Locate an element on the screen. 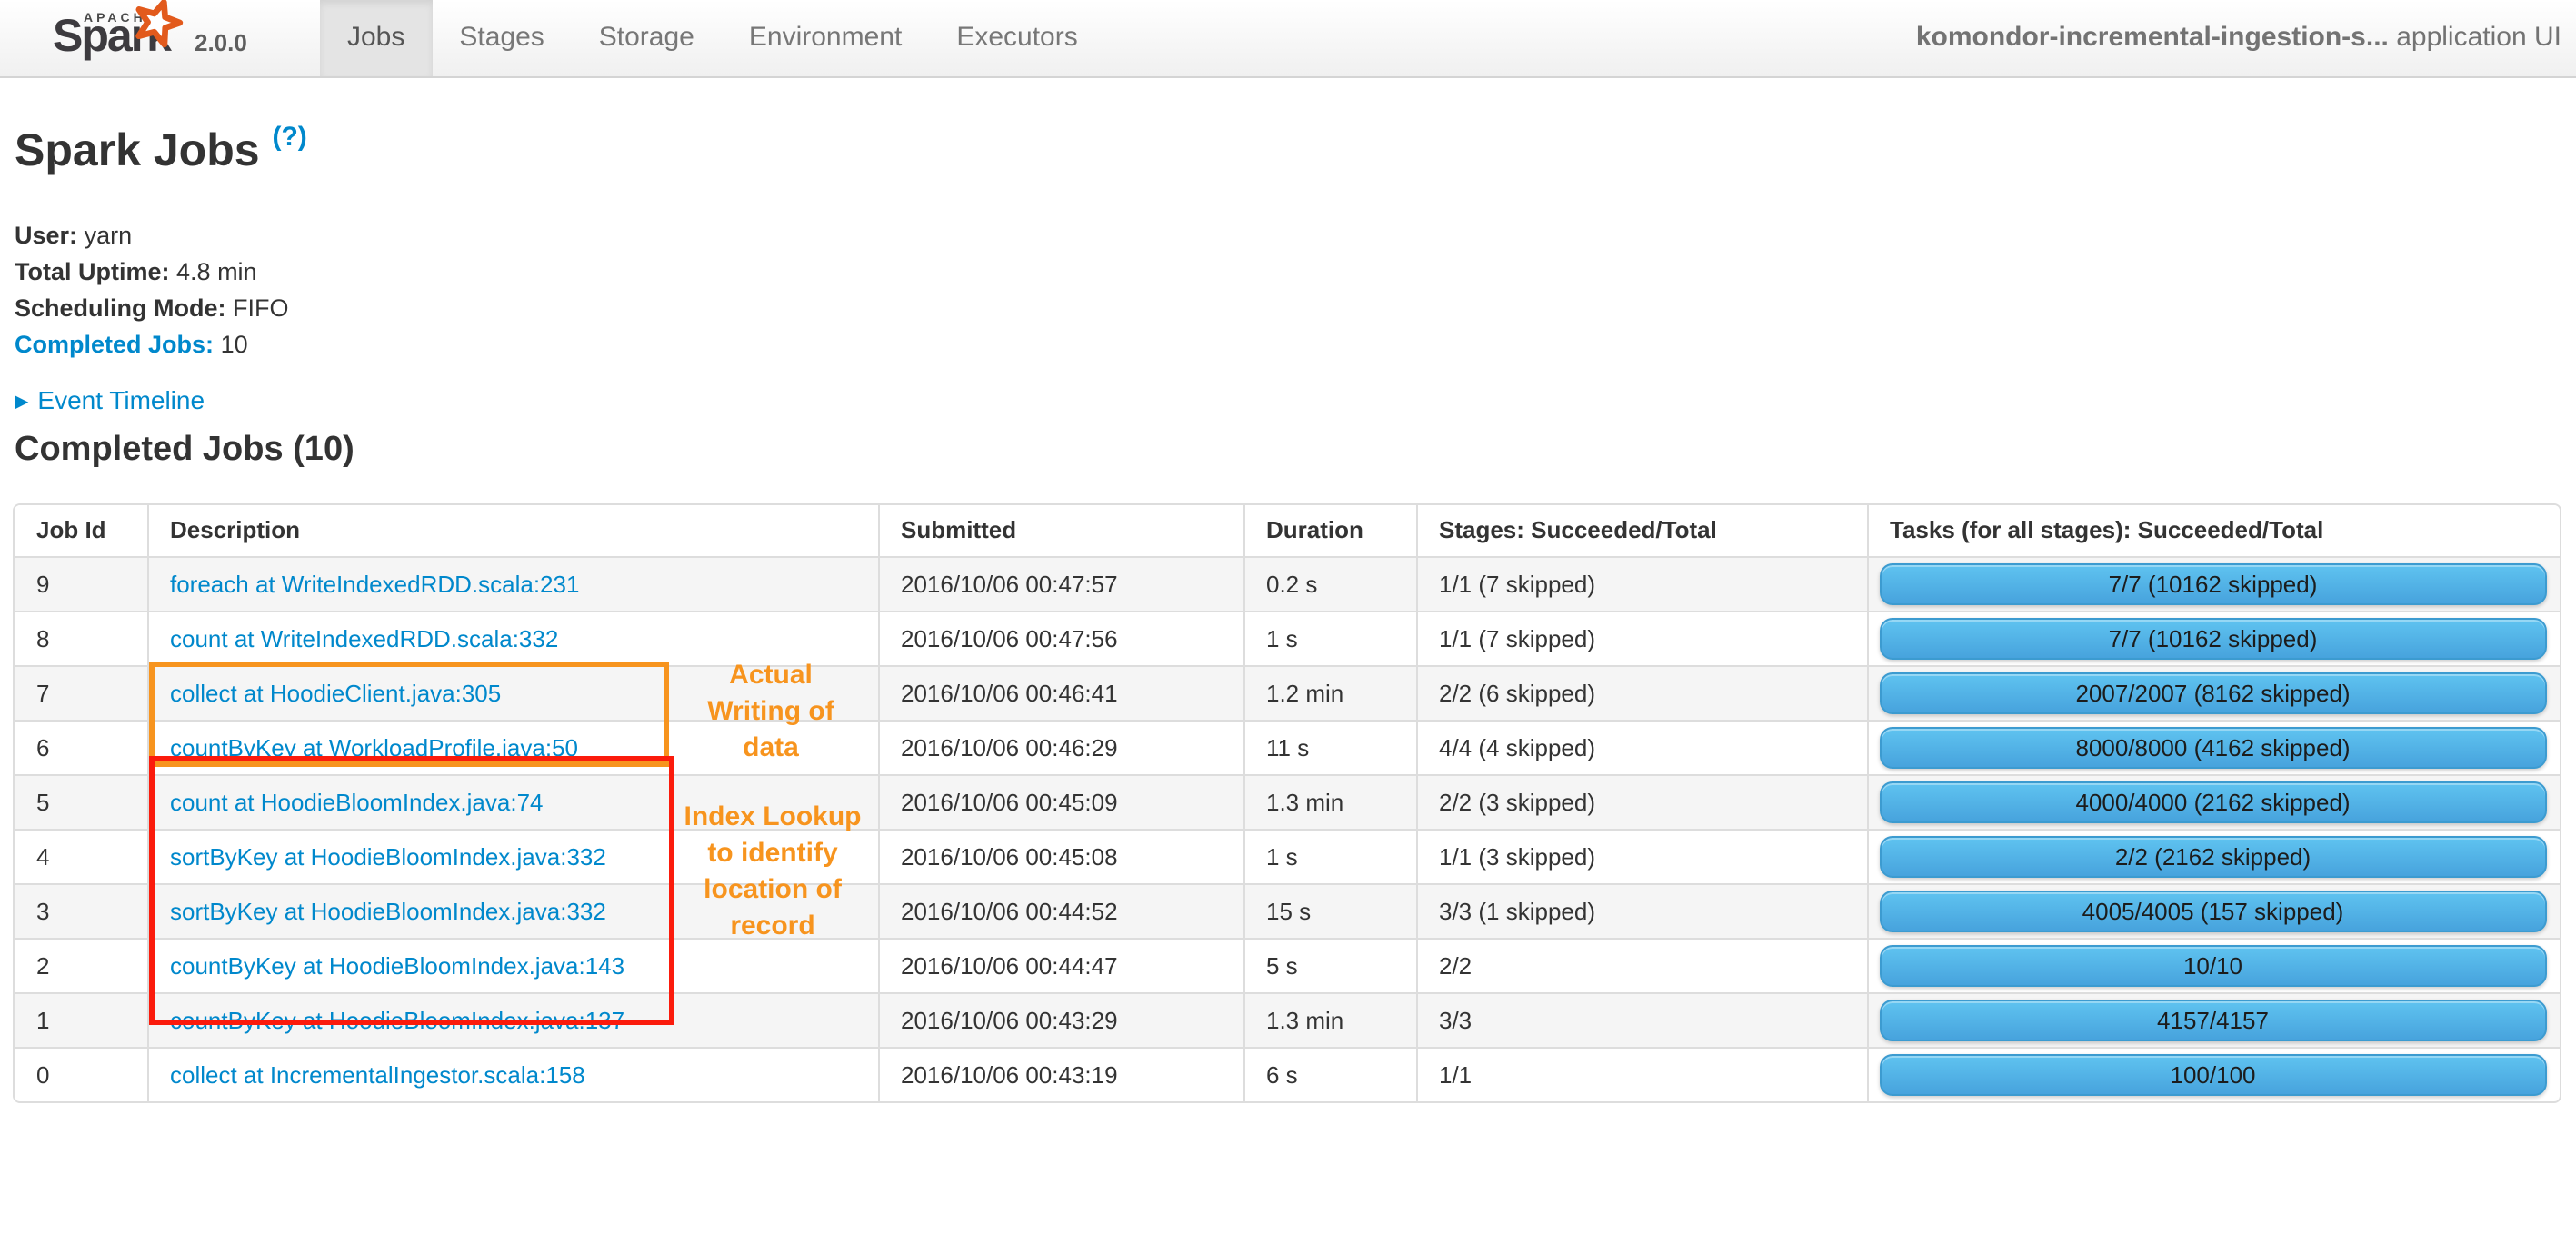 The image size is (2576, 1254). tasks-cell: 2/2 (2162 skipped) is located at coordinates (2213, 855).